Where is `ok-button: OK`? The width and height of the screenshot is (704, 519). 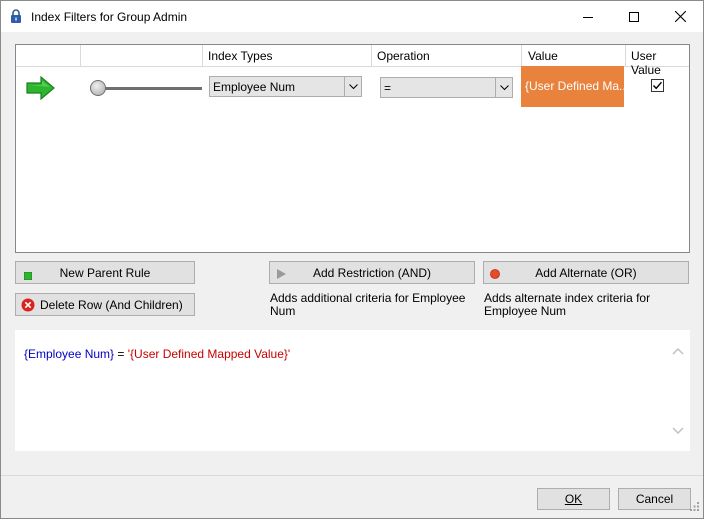
ok-button: OK is located at coordinates (573, 499).